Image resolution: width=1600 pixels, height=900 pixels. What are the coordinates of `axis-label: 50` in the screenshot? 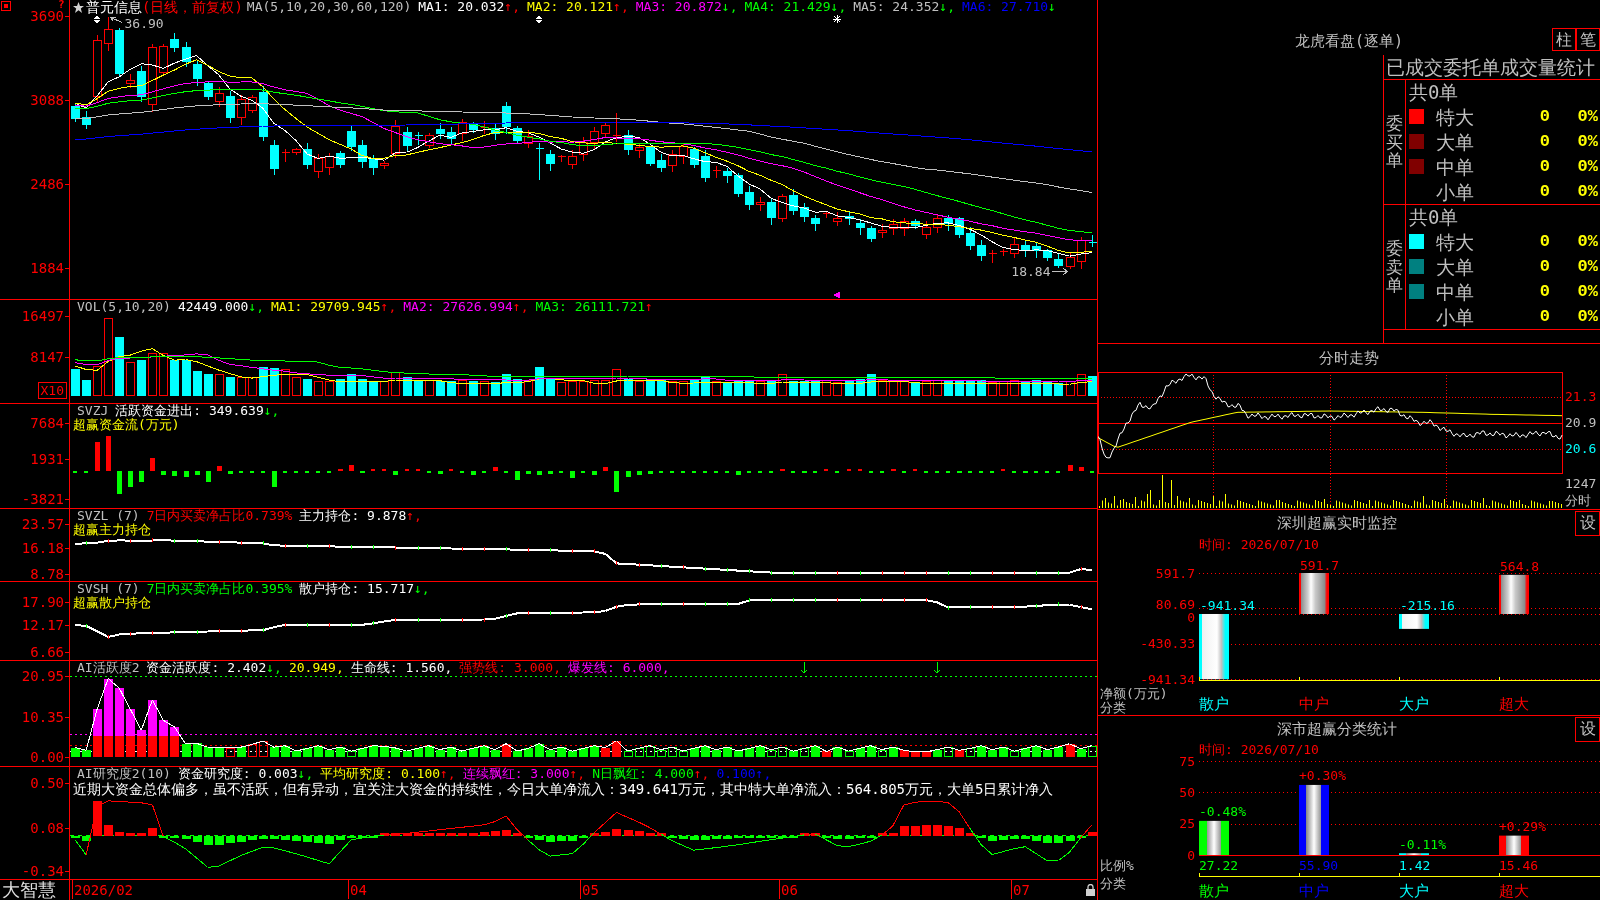 It's located at (1187, 792).